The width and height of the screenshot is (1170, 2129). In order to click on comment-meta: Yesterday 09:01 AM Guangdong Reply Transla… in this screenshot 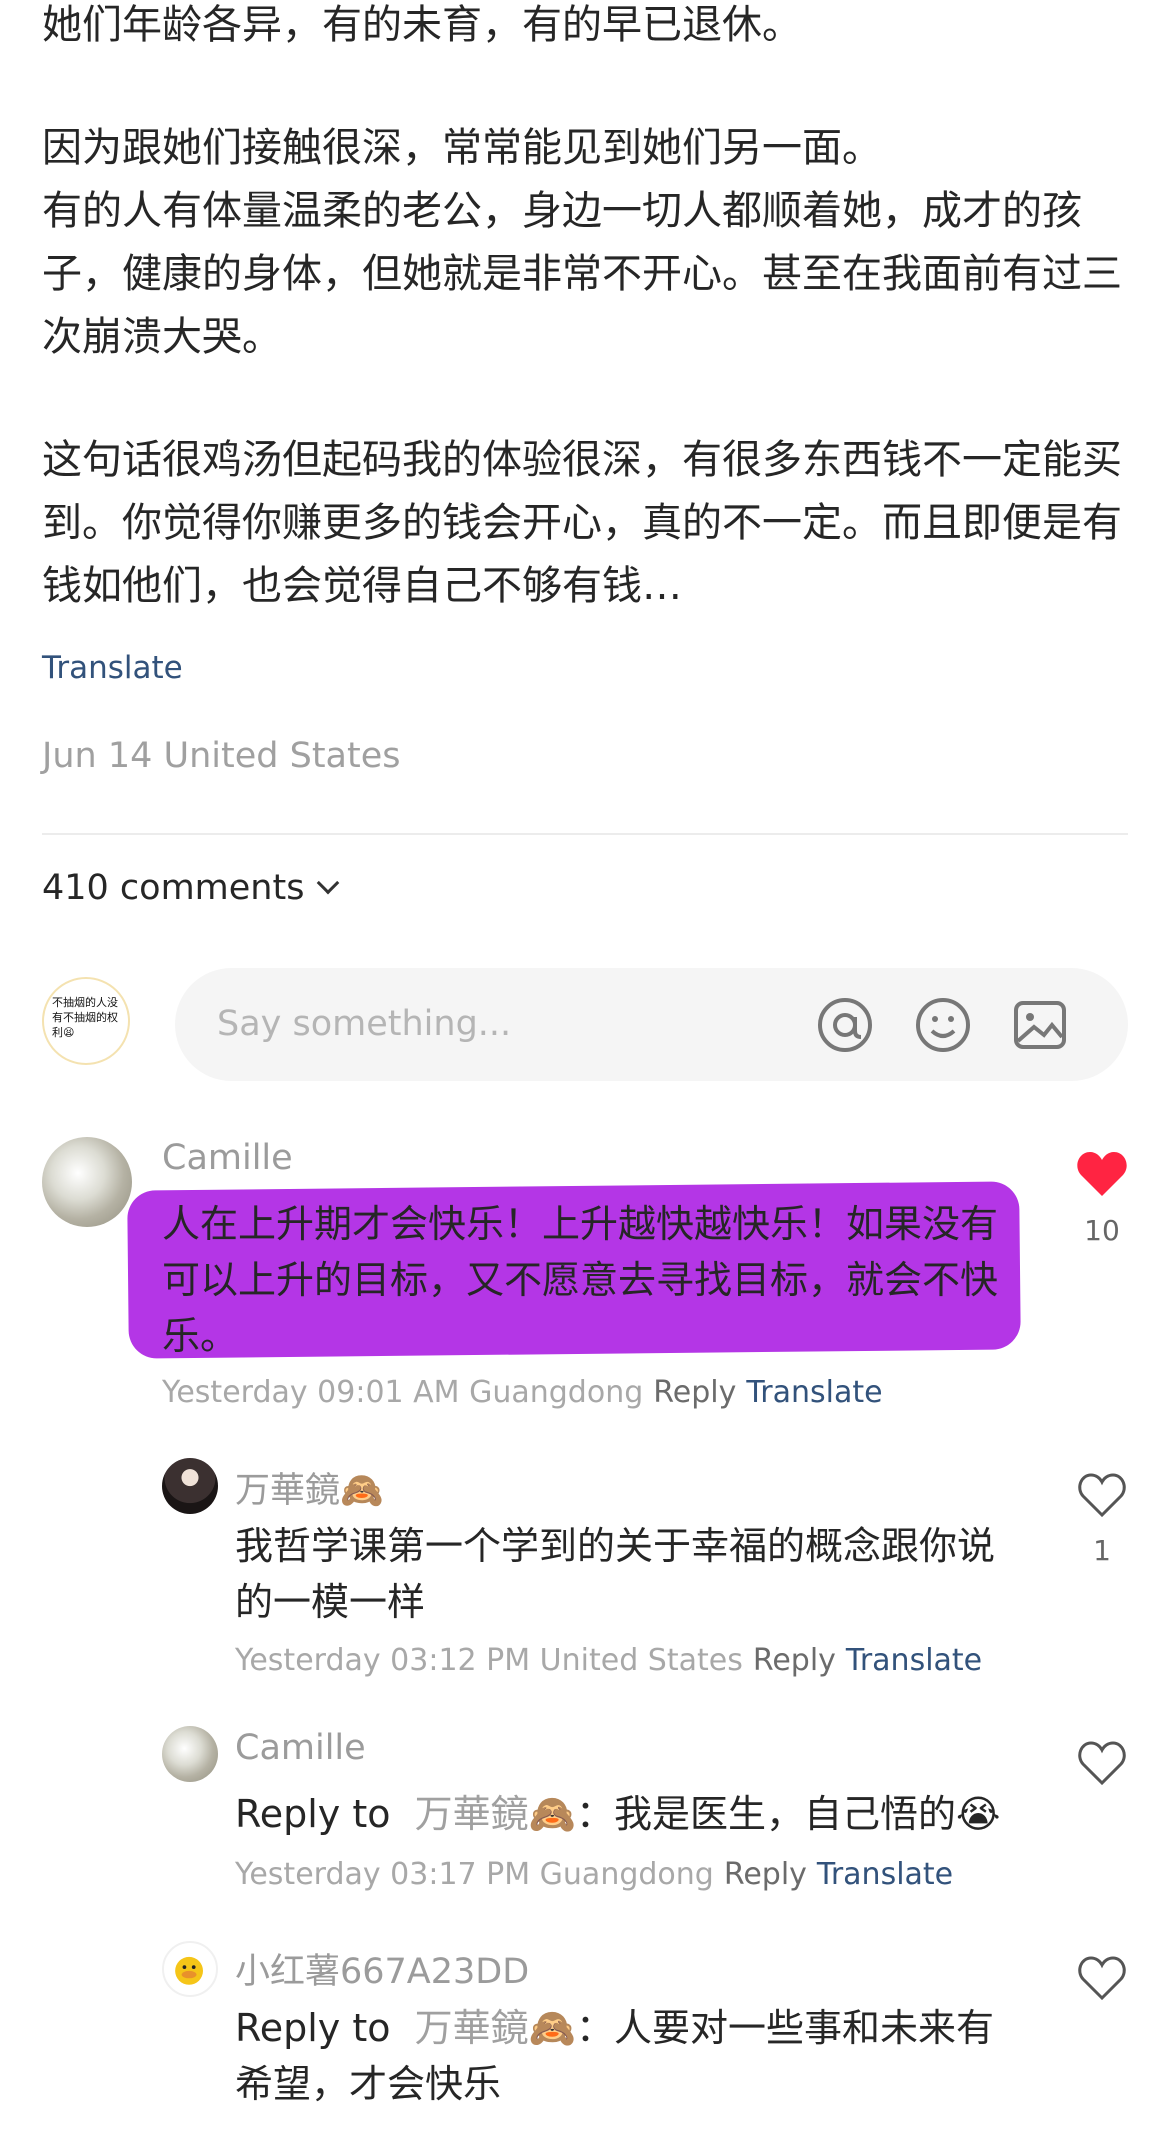, I will do `click(522, 1392)`.